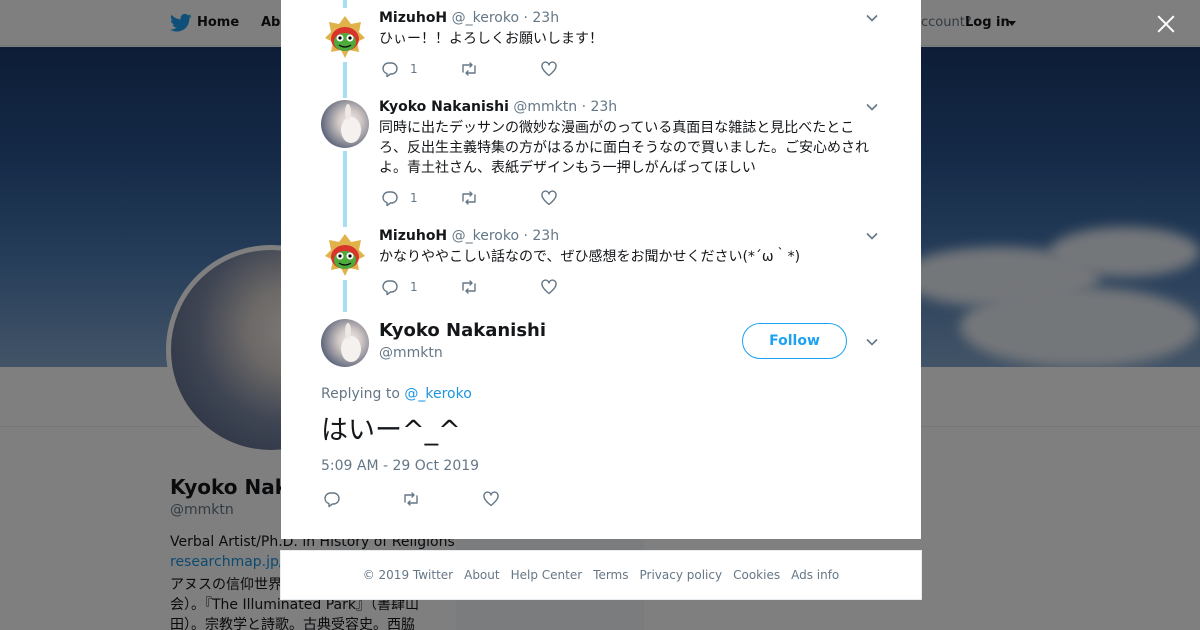  What do you see at coordinates (547, 575) in the screenshot?
I see `footer-link-help-center: Help Center` at bounding box center [547, 575].